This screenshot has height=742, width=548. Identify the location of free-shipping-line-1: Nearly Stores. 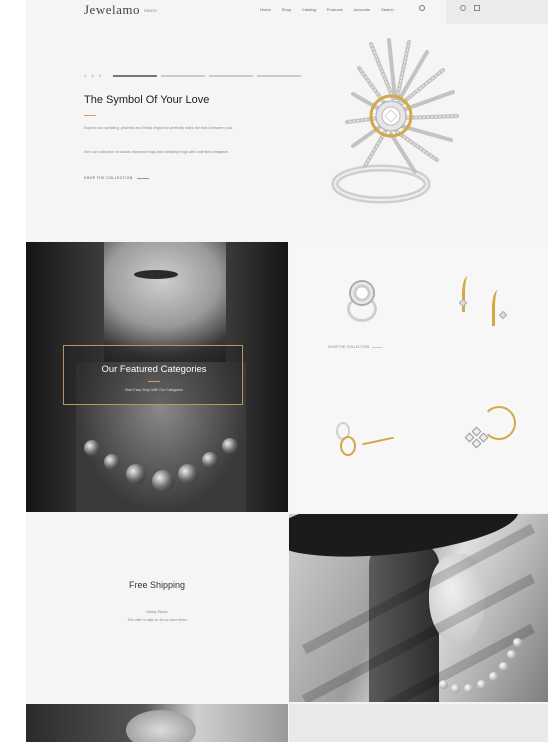
(157, 612).